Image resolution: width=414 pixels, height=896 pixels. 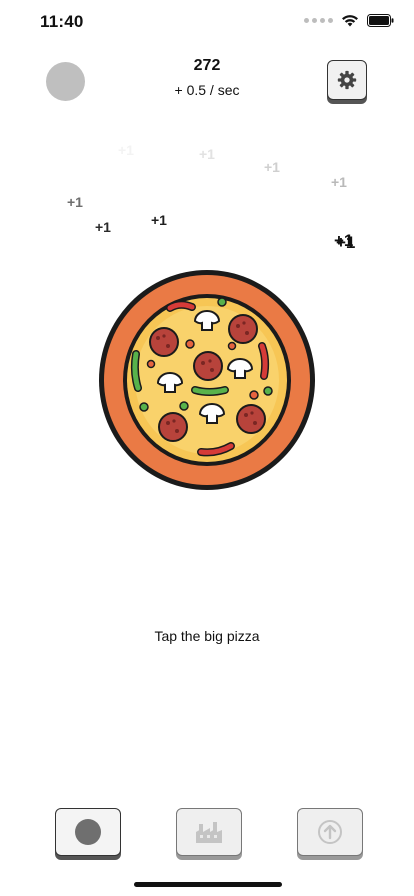 I want to click on big-pizza-button, so click(x=207, y=380).